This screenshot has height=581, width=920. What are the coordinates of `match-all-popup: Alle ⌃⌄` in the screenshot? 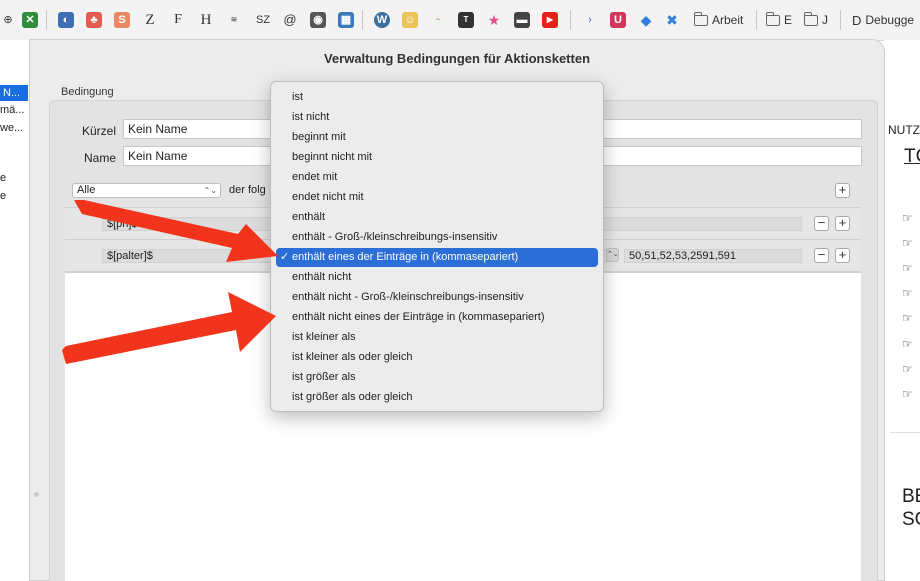 It's located at (146, 190).